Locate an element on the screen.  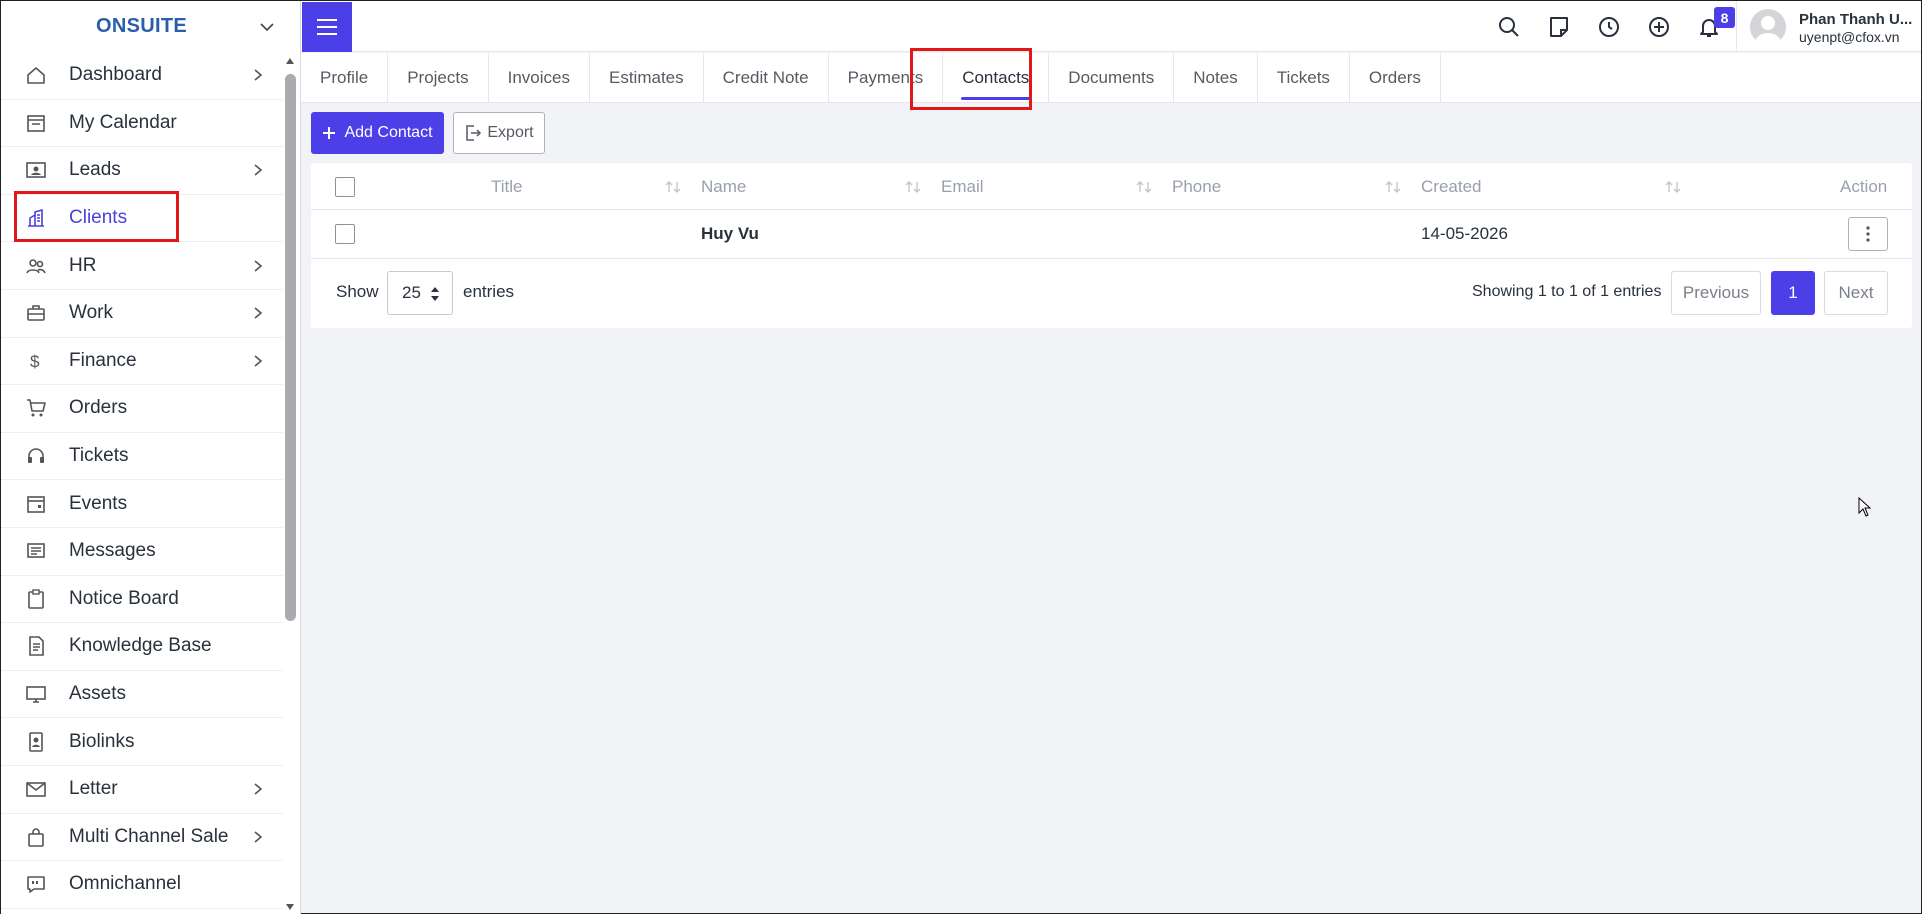
sidebar-item-work: Work is located at coordinates (142, 314).